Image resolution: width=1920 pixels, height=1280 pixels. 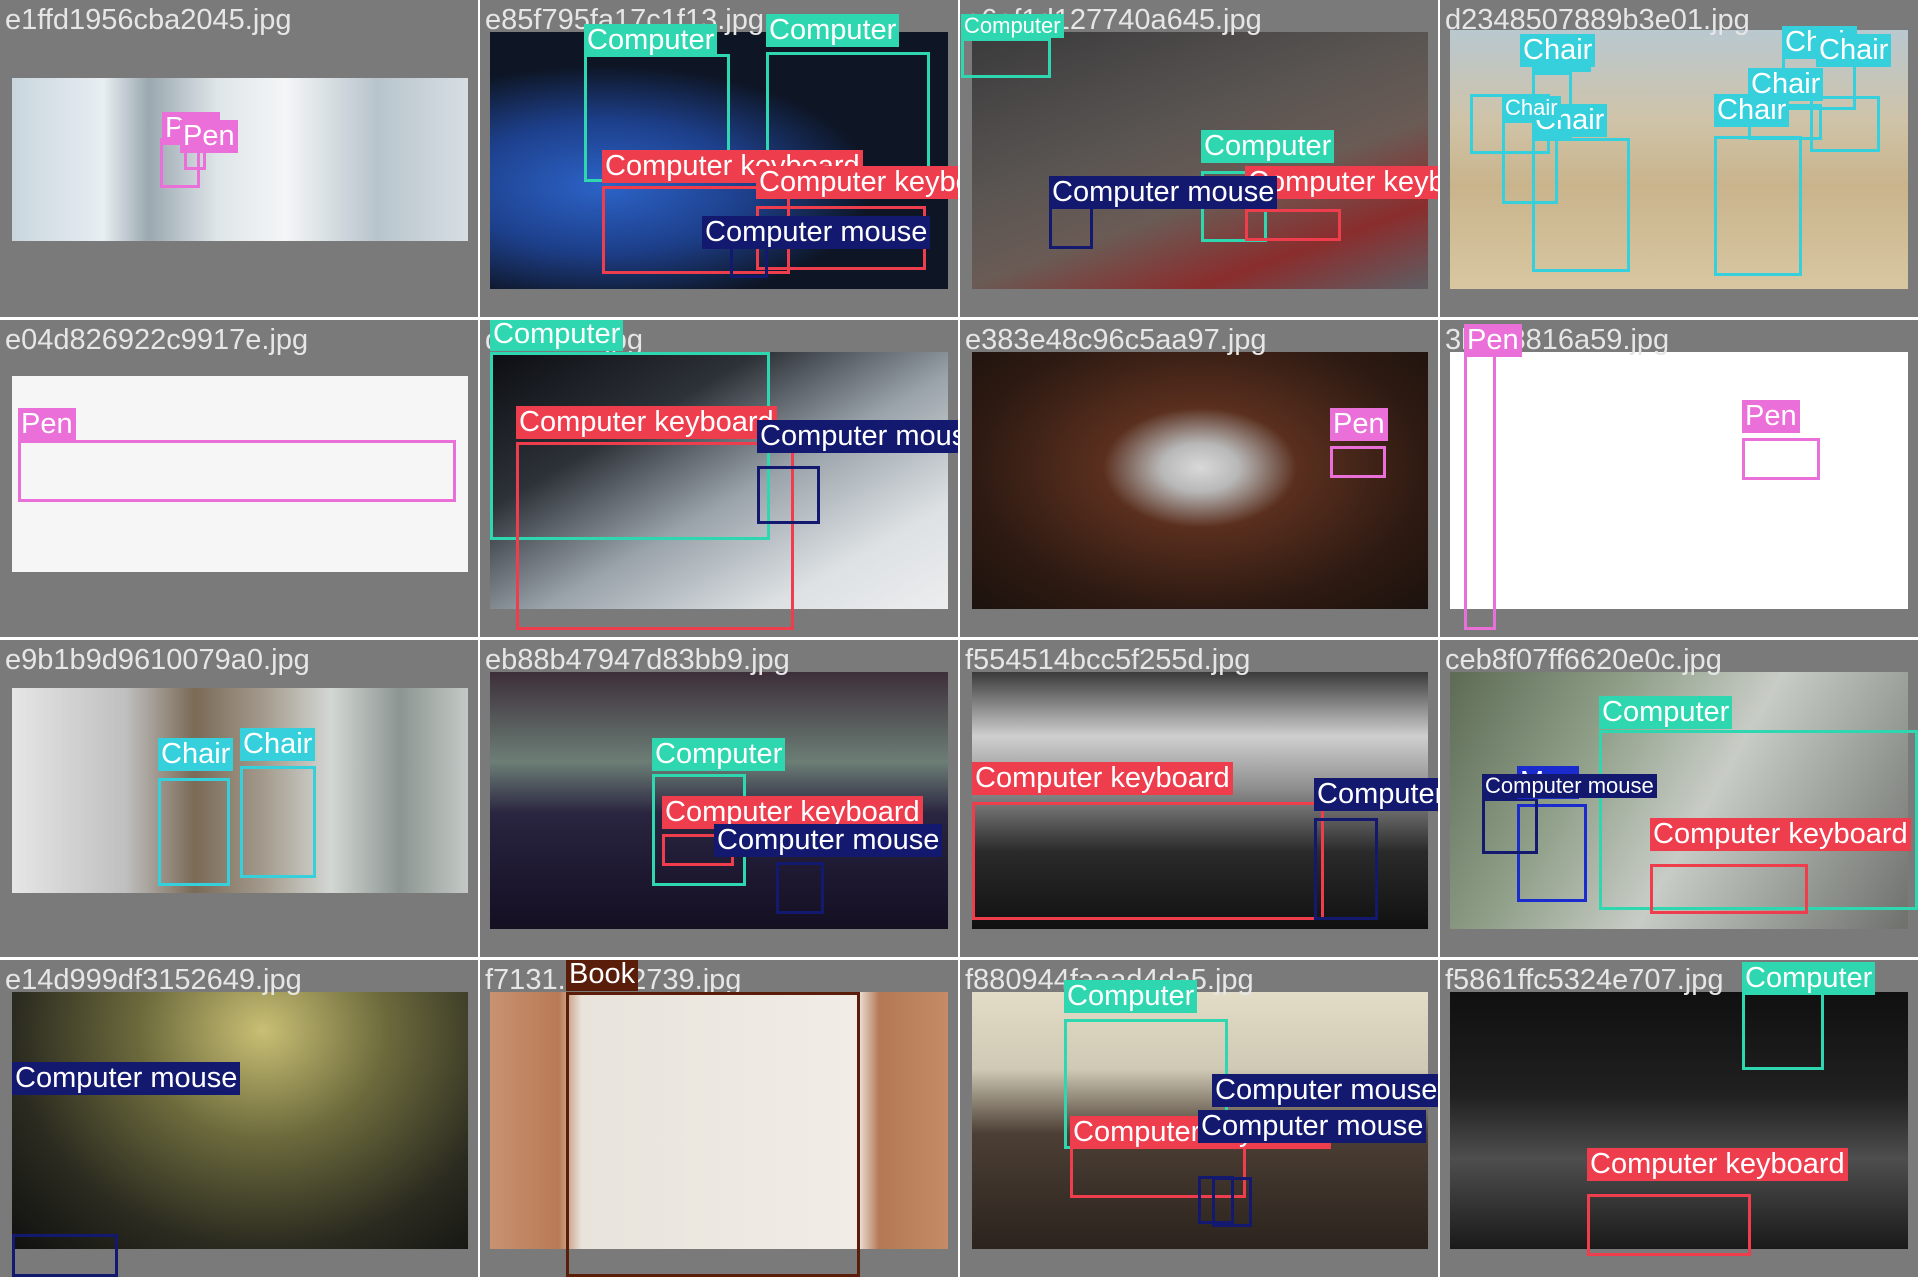 I want to click on mosaic-cell: e9b1b9d9610079a0.jpg Chair Chair, so click(x=239, y=798).